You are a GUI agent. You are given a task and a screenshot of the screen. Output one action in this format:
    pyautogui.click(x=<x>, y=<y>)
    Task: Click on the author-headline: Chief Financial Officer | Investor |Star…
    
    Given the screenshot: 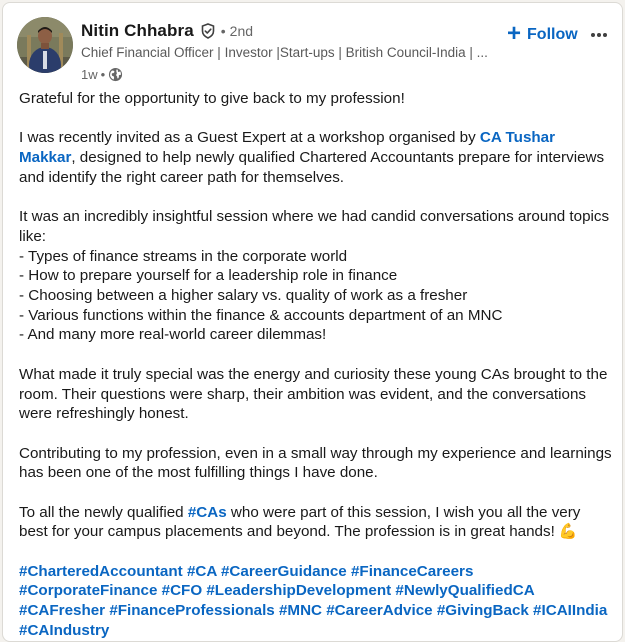 What is the action you would take?
    pyautogui.click(x=284, y=52)
    